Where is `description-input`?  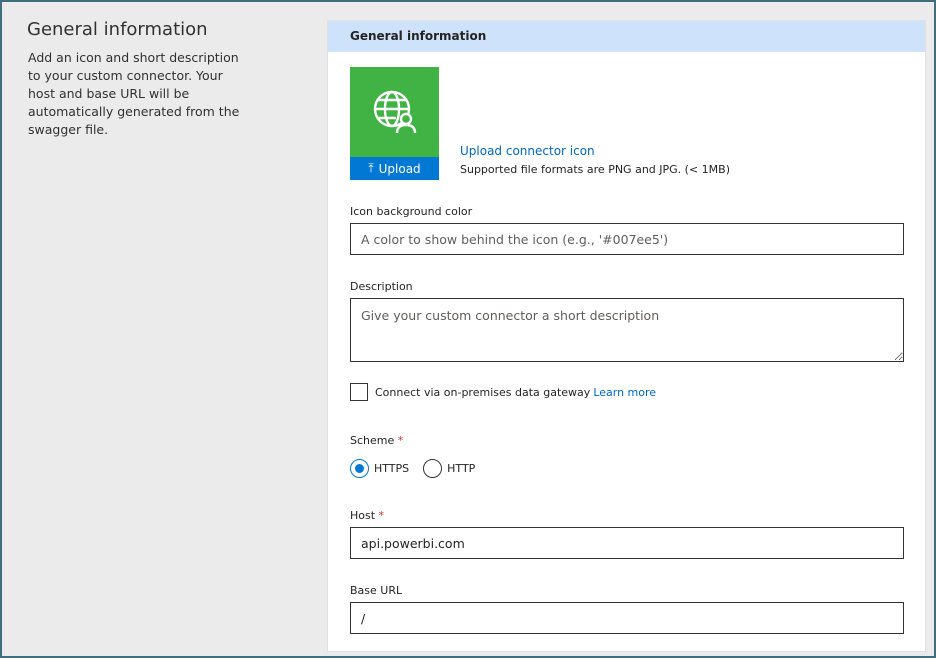
description-input is located at coordinates (627, 330).